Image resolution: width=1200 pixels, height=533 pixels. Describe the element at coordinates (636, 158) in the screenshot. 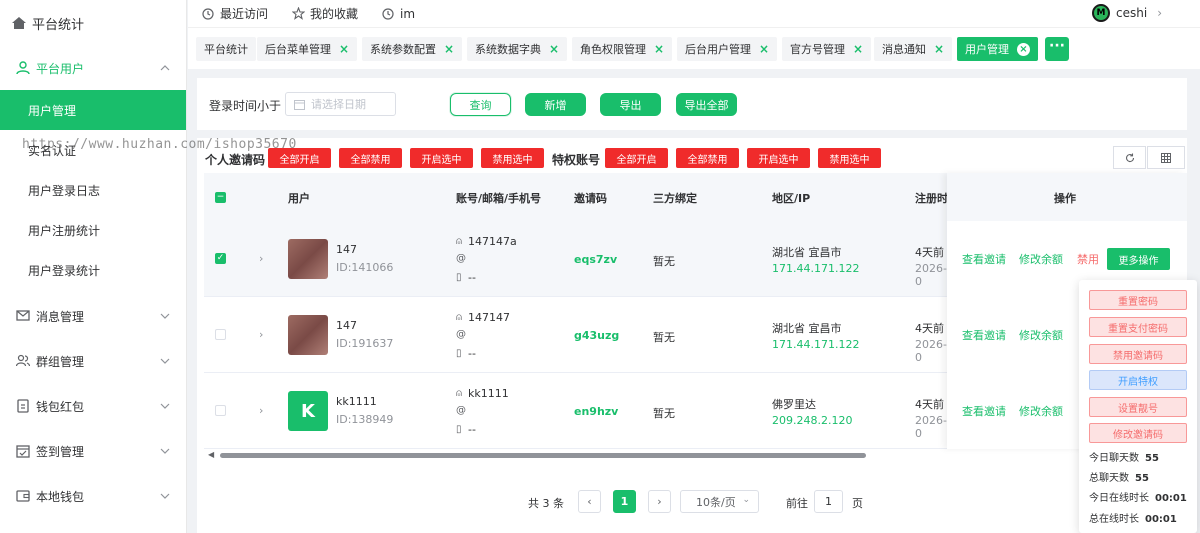

I see `privileged-enable-all-button: 全部开启` at that location.